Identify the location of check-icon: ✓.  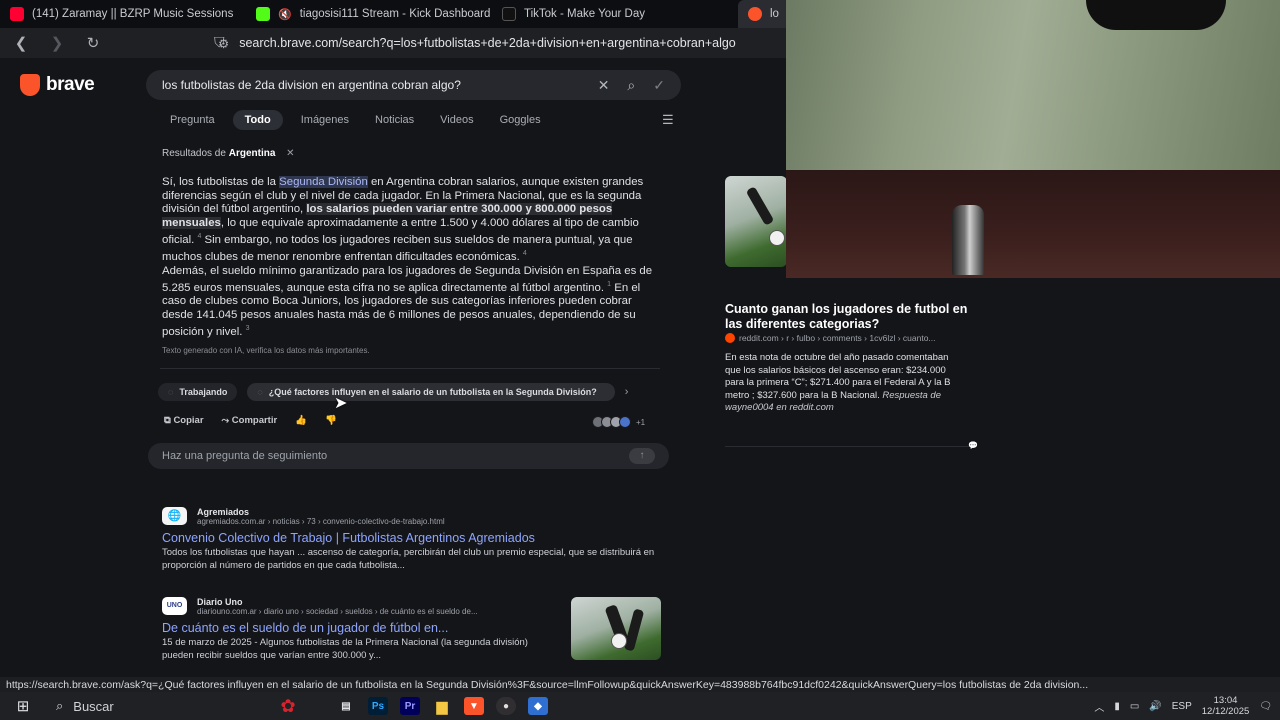
(659, 85).